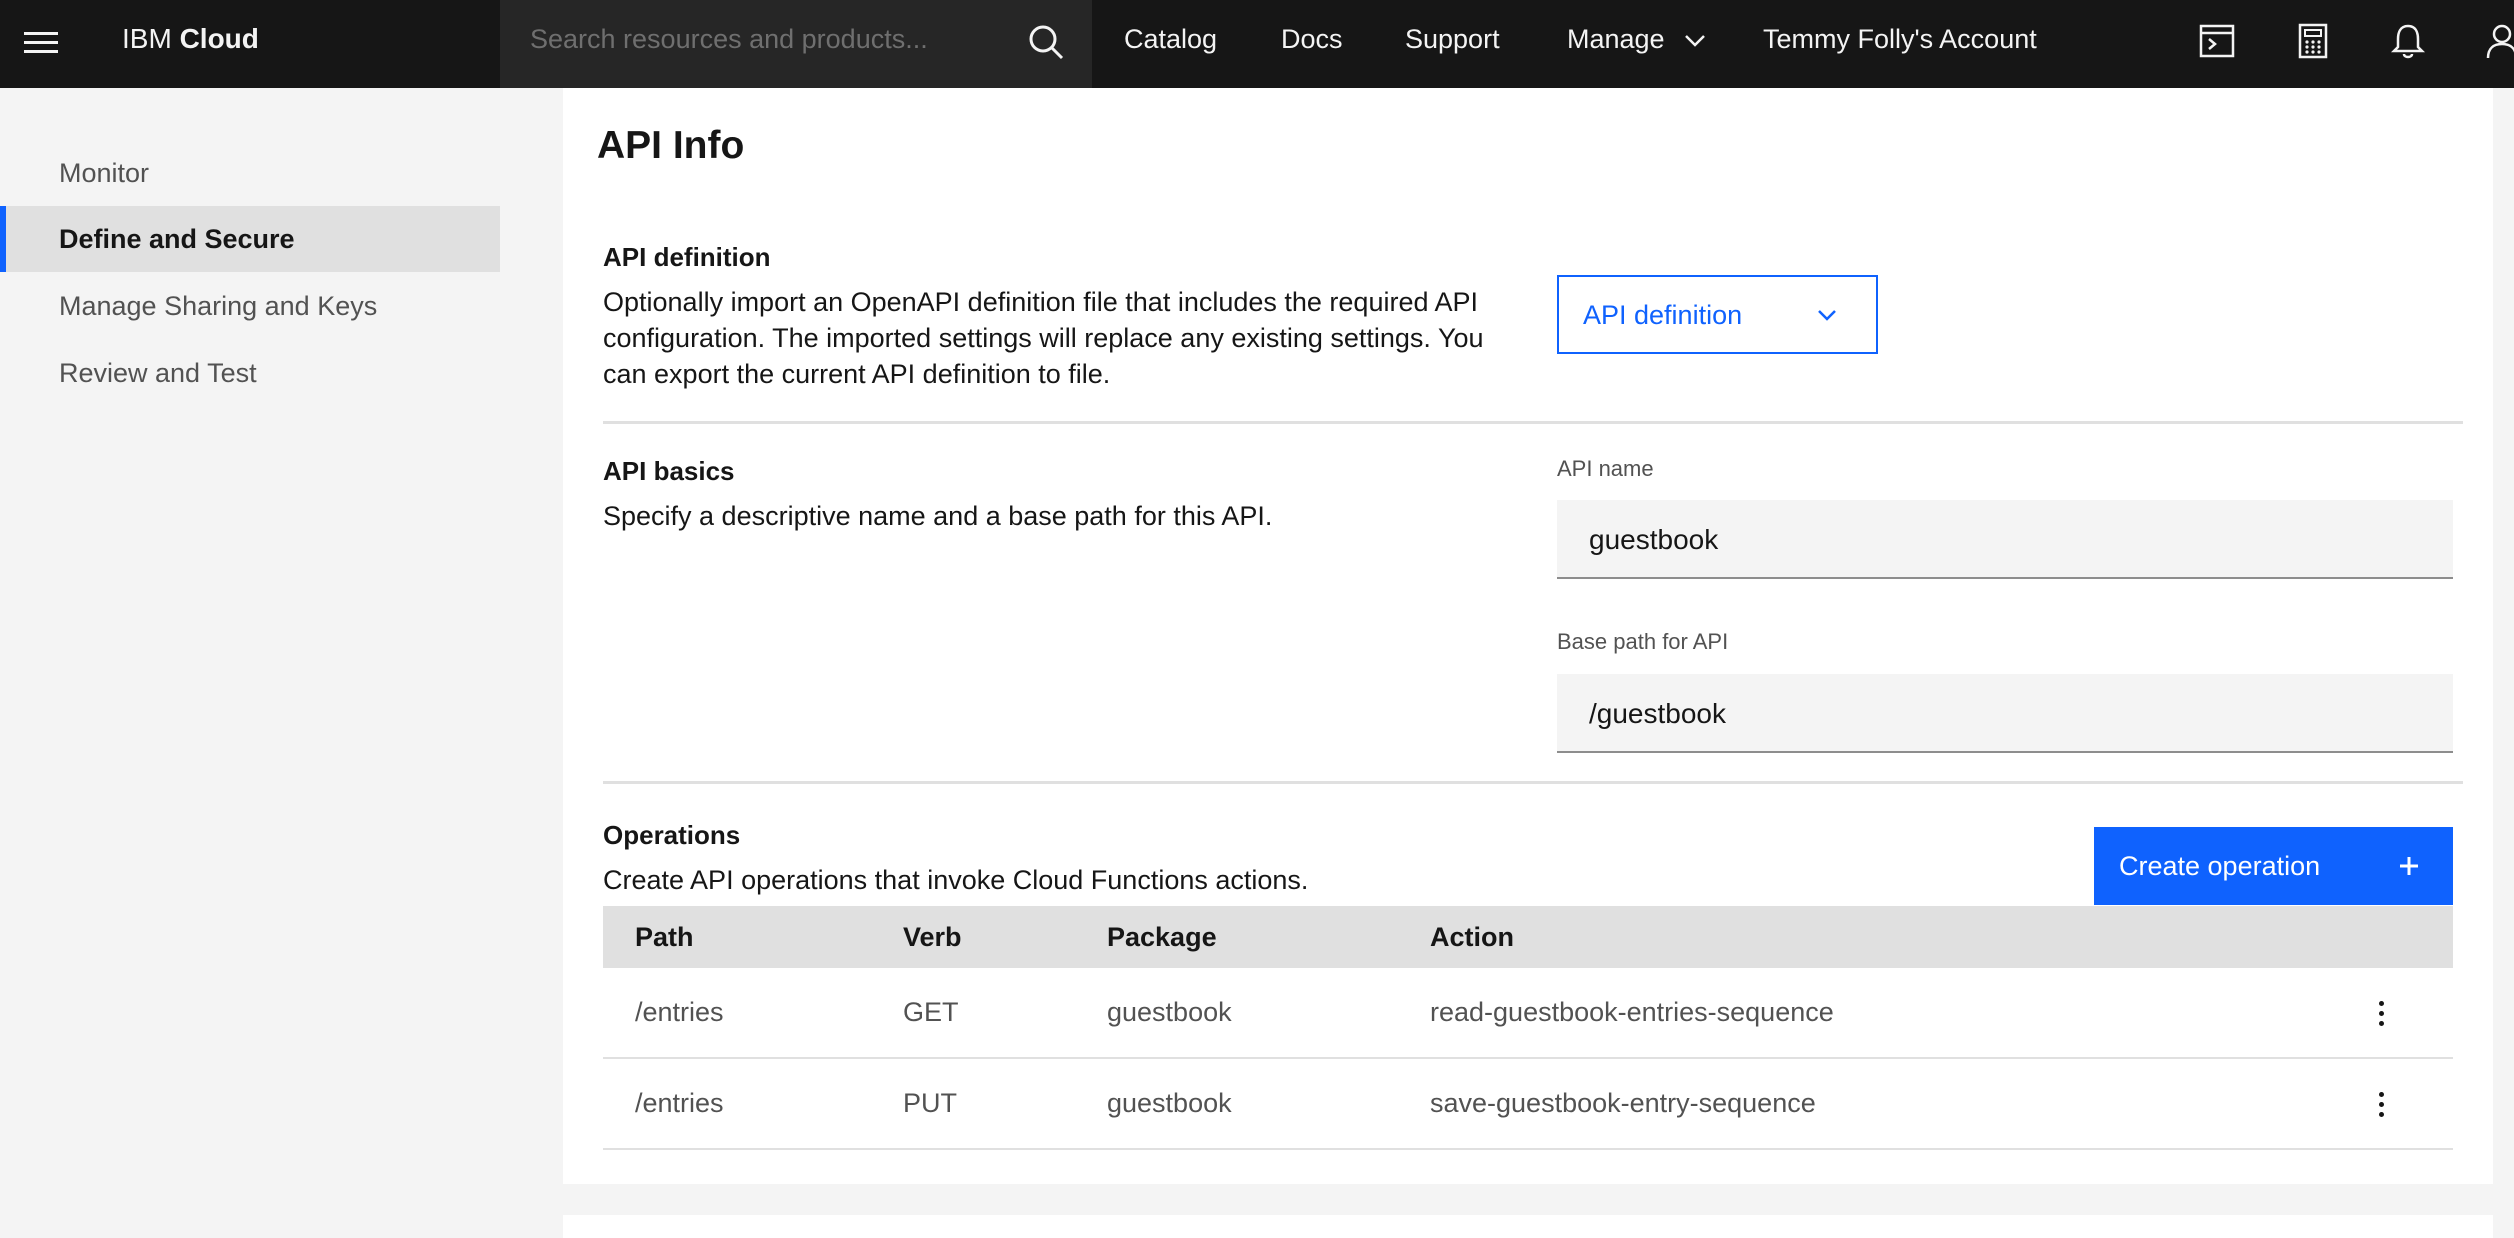 The image size is (2514, 1238). What do you see at coordinates (2005, 539) in the screenshot?
I see `api-name-field: guestbook` at bounding box center [2005, 539].